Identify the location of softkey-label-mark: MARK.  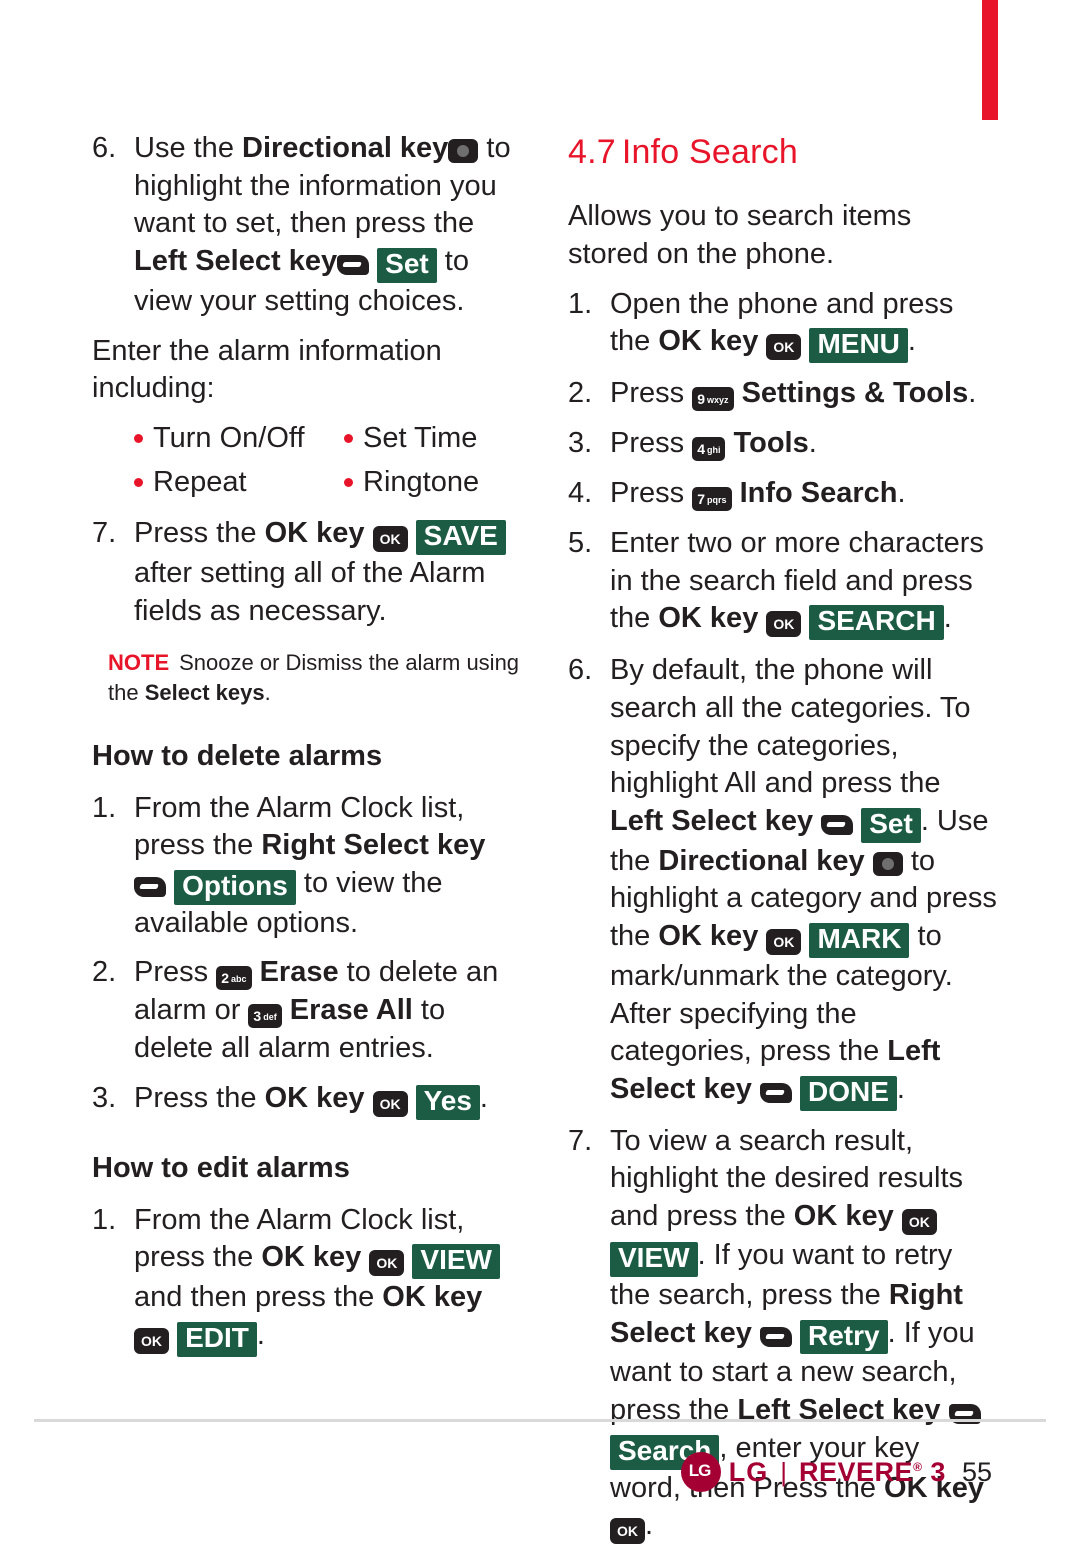
(859, 940).